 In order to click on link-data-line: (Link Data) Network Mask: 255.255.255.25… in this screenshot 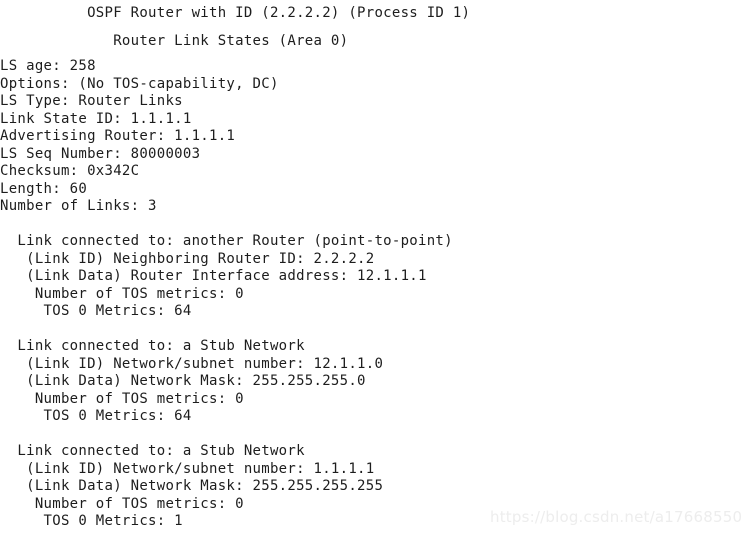, I will do `click(192, 486)`.